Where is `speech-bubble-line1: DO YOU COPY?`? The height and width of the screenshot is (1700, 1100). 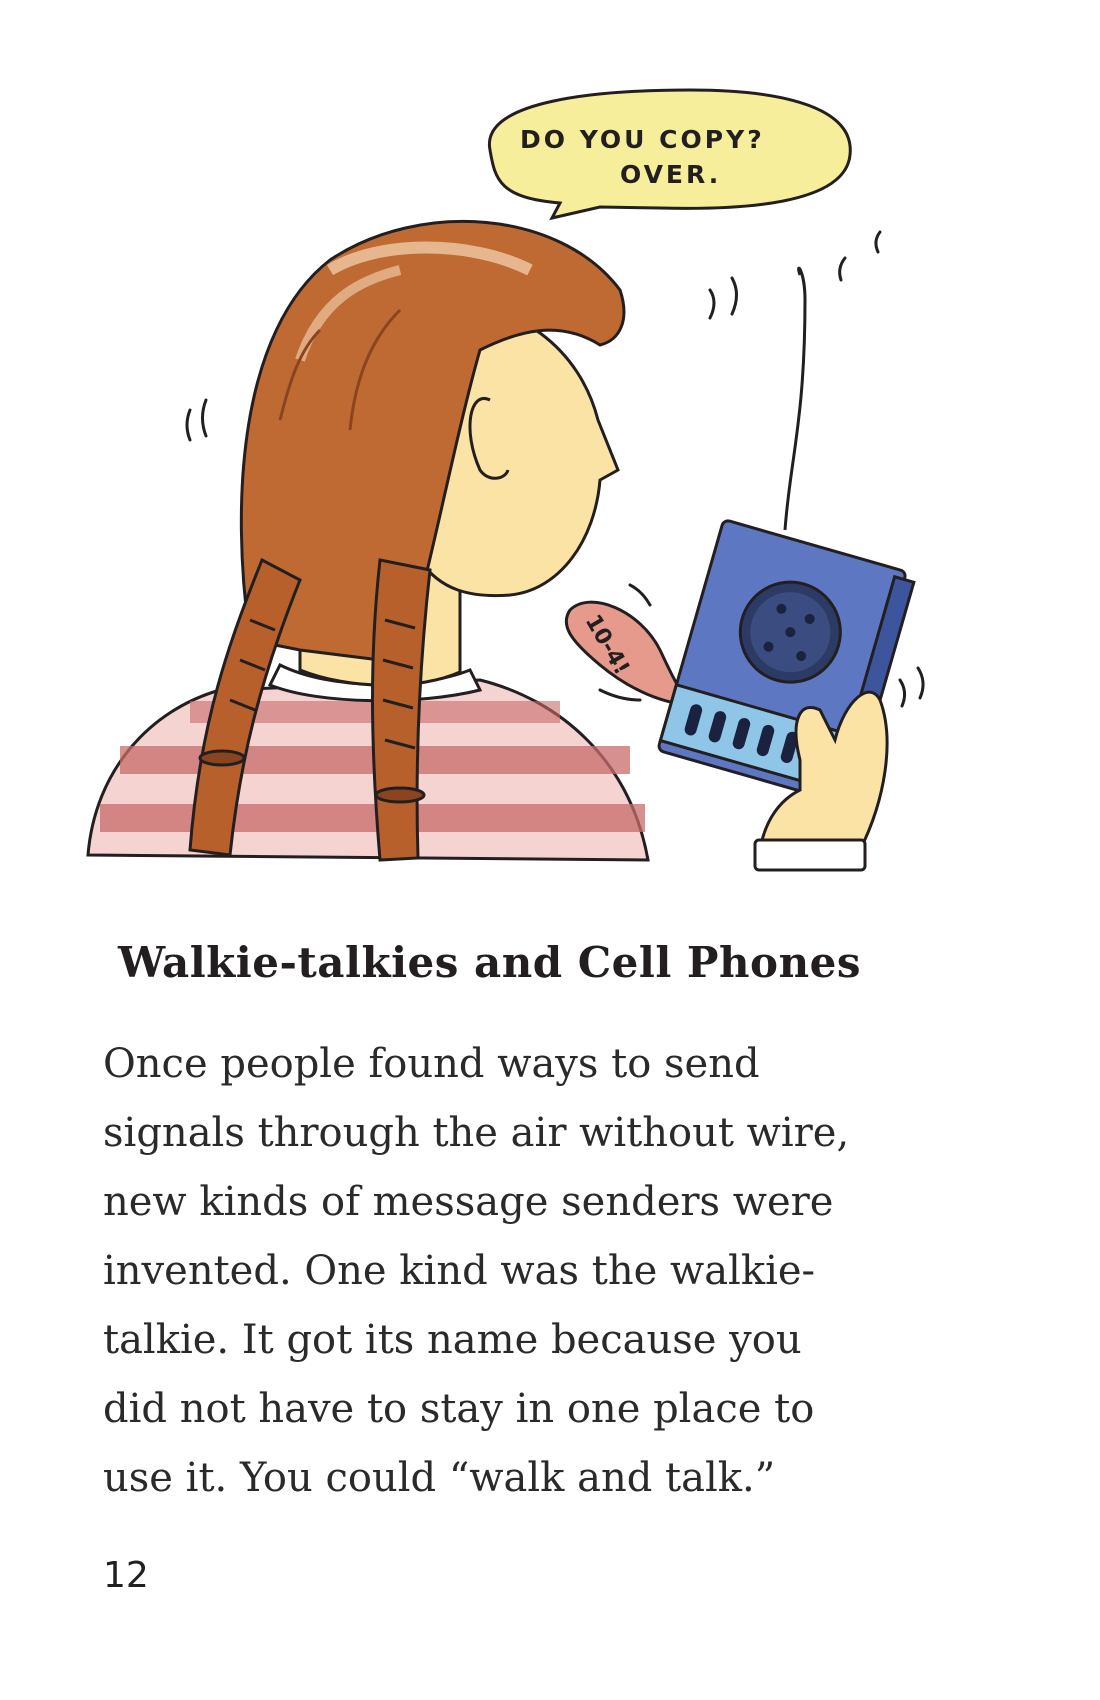
speech-bubble-line1: DO YOU COPY? is located at coordinates (642, 139).